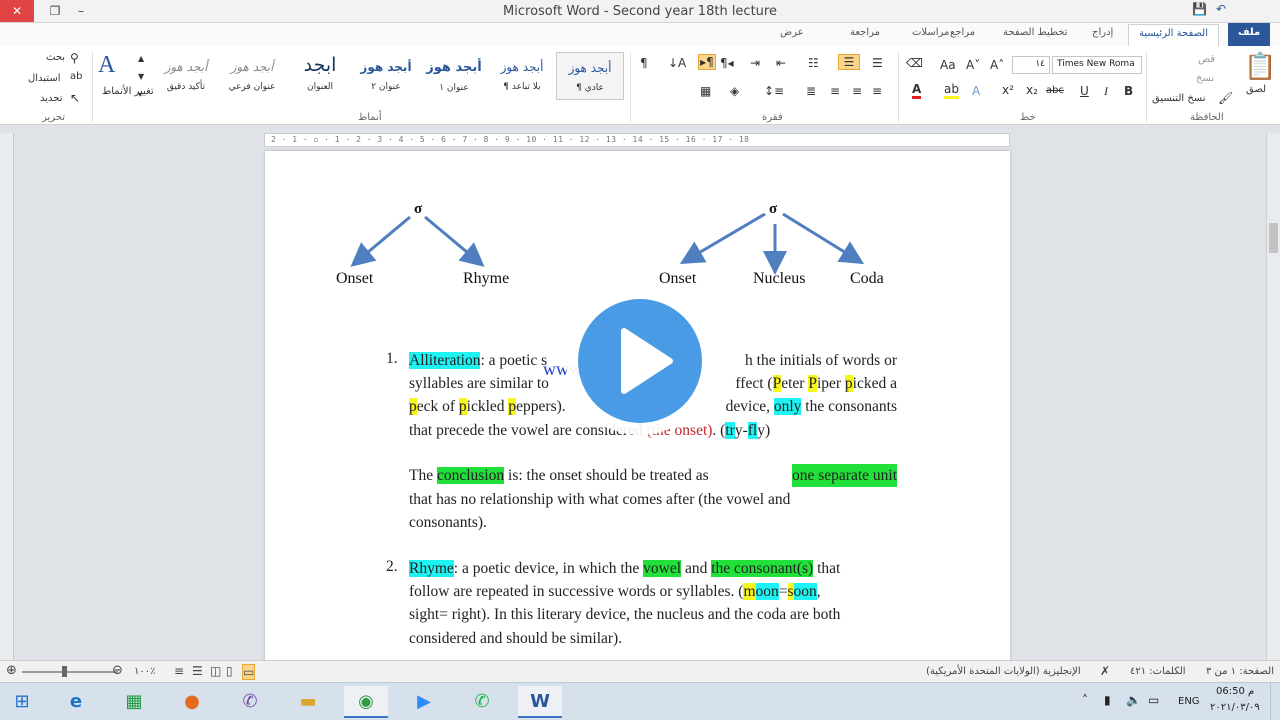  I want to click on proofing-icon: ✗, so click(1105, 671).